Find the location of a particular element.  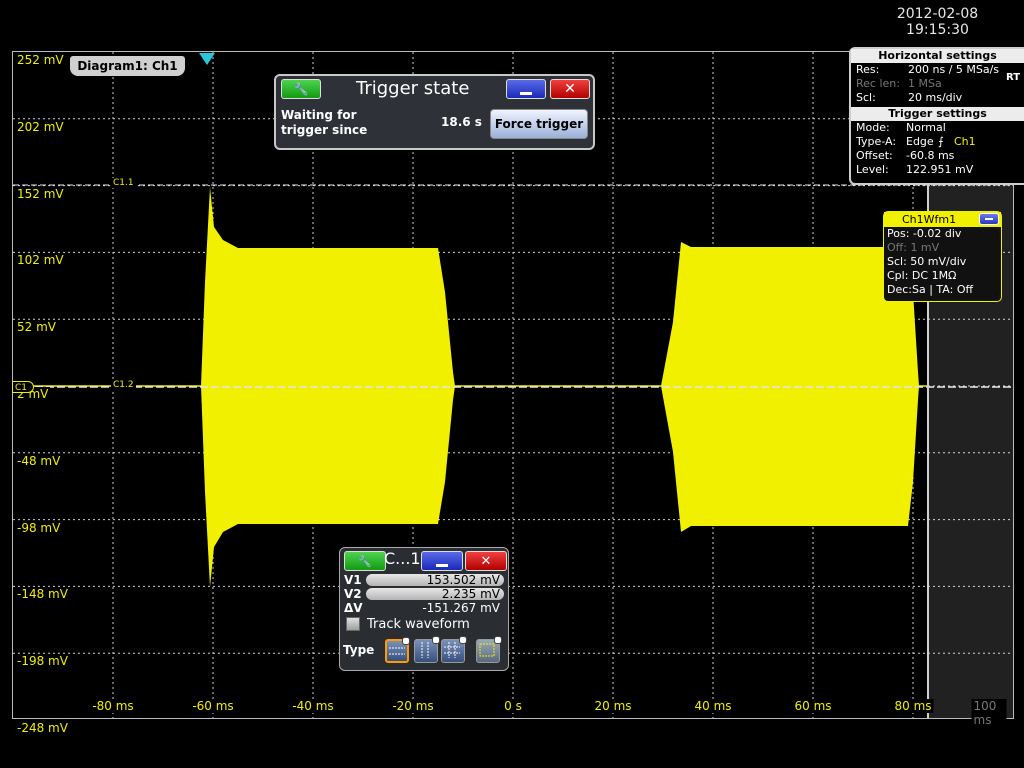

x-axis-label: -40 ms is located at coordinates (313, 706).